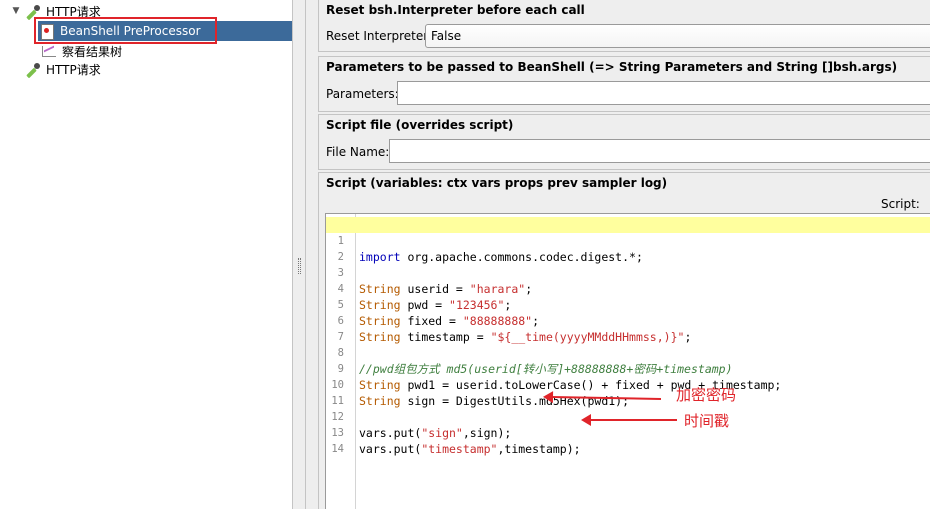 This screenshot has height=509, width=930. What do you see at coordinates (299, 254) in the screenshot?
I see `pane-splitter` at bounding box center [299, 254].